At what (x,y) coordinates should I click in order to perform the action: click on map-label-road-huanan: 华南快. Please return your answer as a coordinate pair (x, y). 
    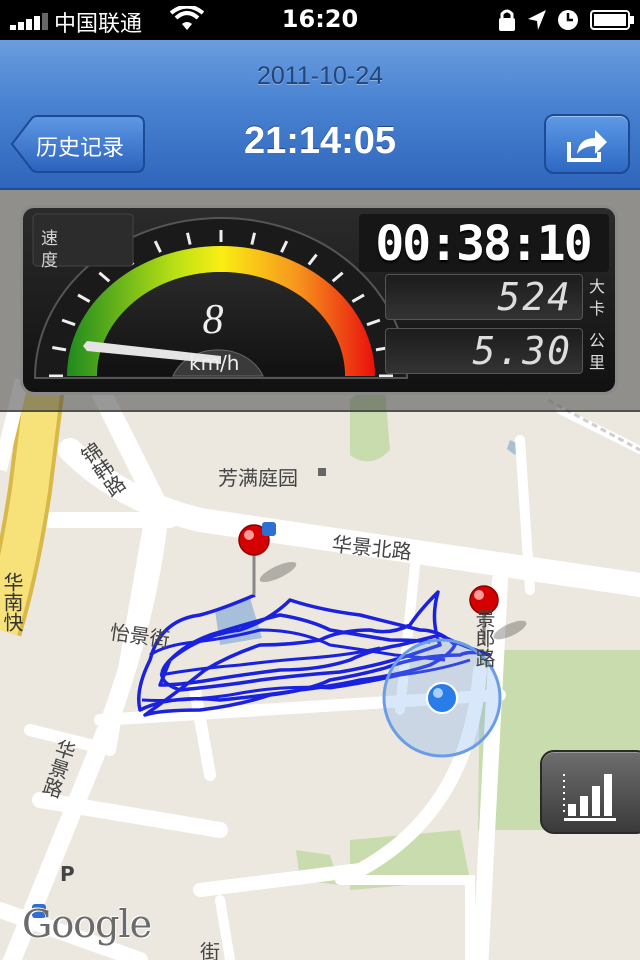
    Looking at the image, I should click on (12, 602).